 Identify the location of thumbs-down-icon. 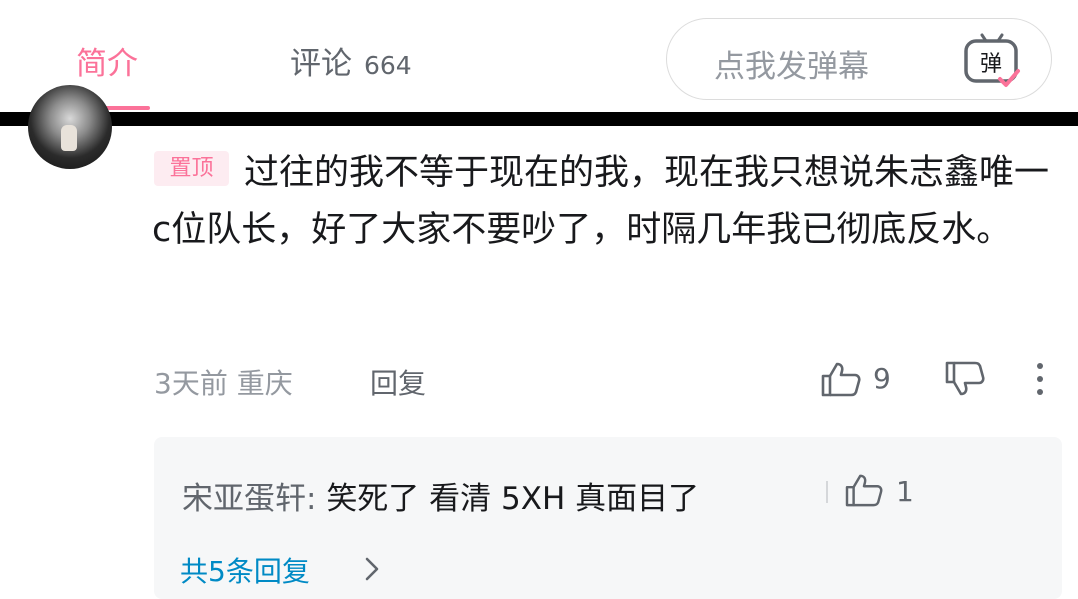
(965, 379).